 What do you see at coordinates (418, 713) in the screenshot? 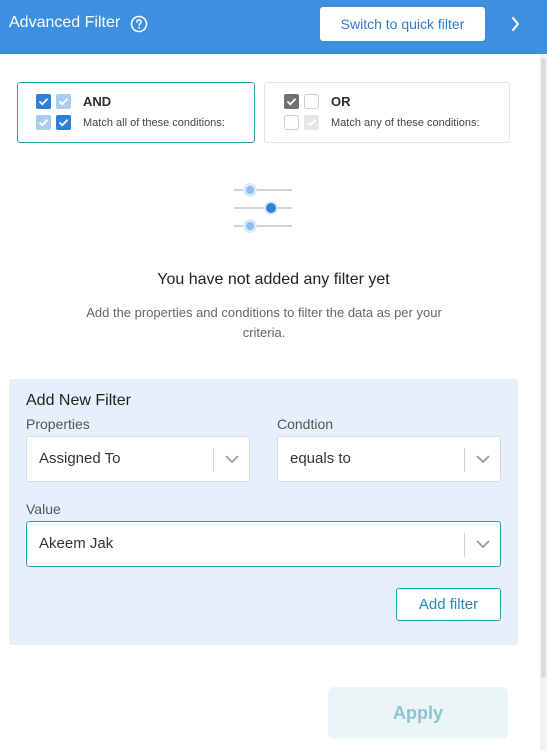
I see `apply-button: Apply` at bounding box center [418, 713].